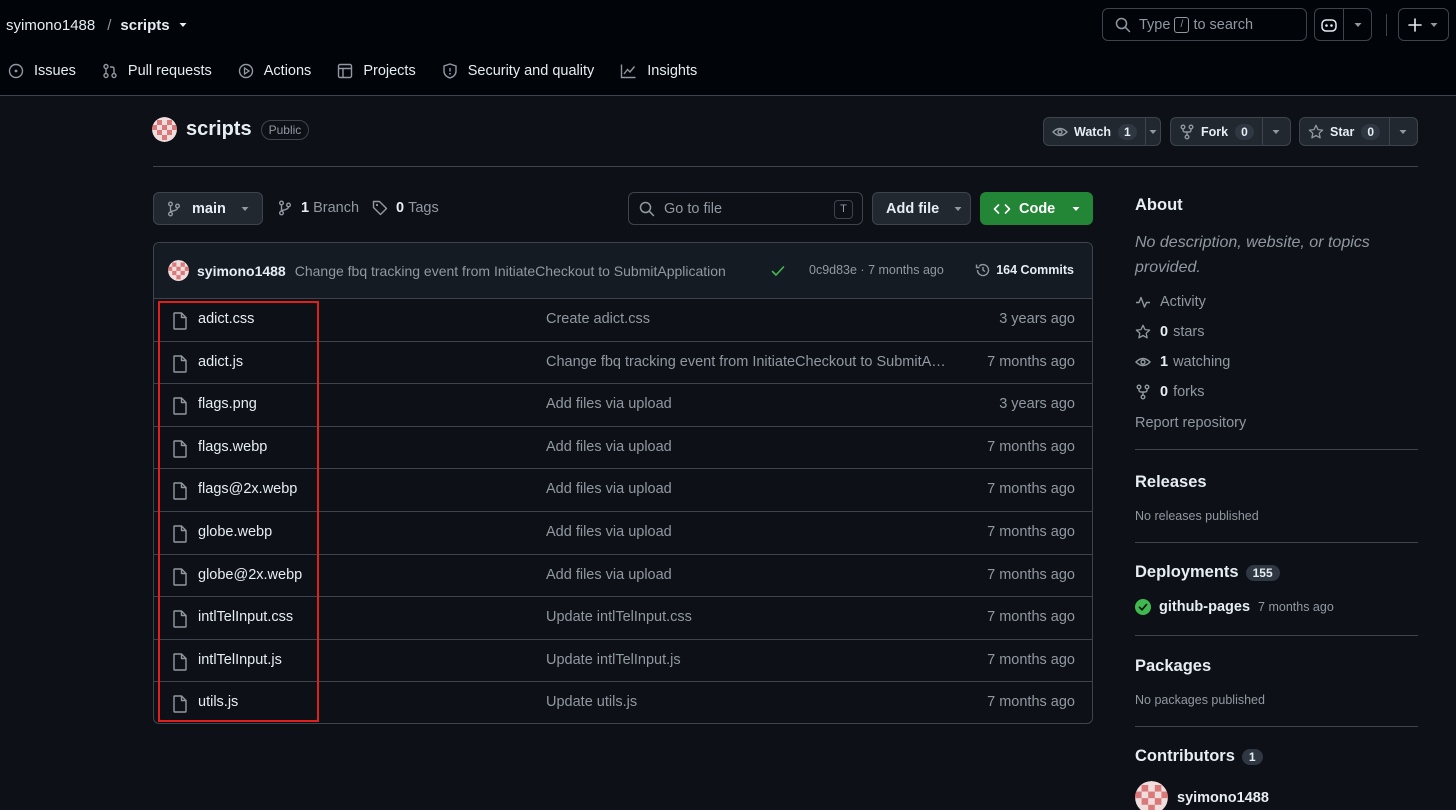 This screenshot has width=1456, height=810. Describe the element at coordinates (876, 270) in the screenshot. I see `commit-sha-time: 0c9d83e · 7 months ago` at that location.